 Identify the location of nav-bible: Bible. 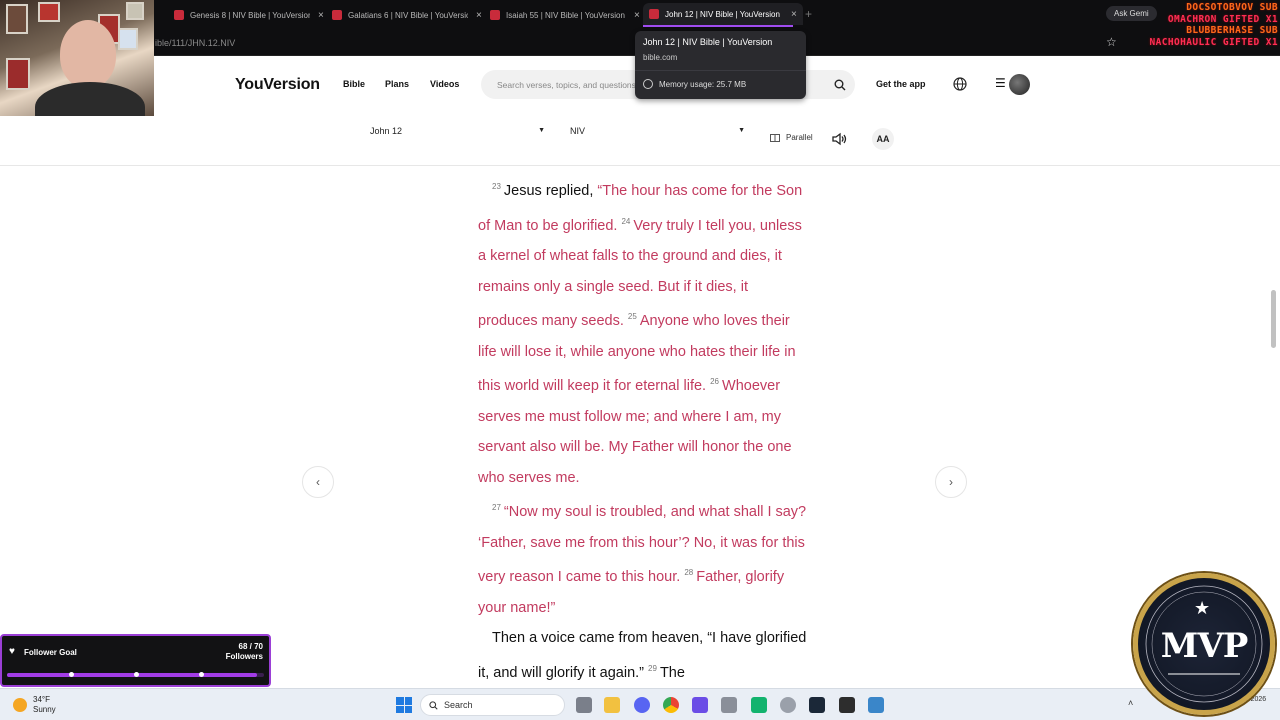
(354, 84).